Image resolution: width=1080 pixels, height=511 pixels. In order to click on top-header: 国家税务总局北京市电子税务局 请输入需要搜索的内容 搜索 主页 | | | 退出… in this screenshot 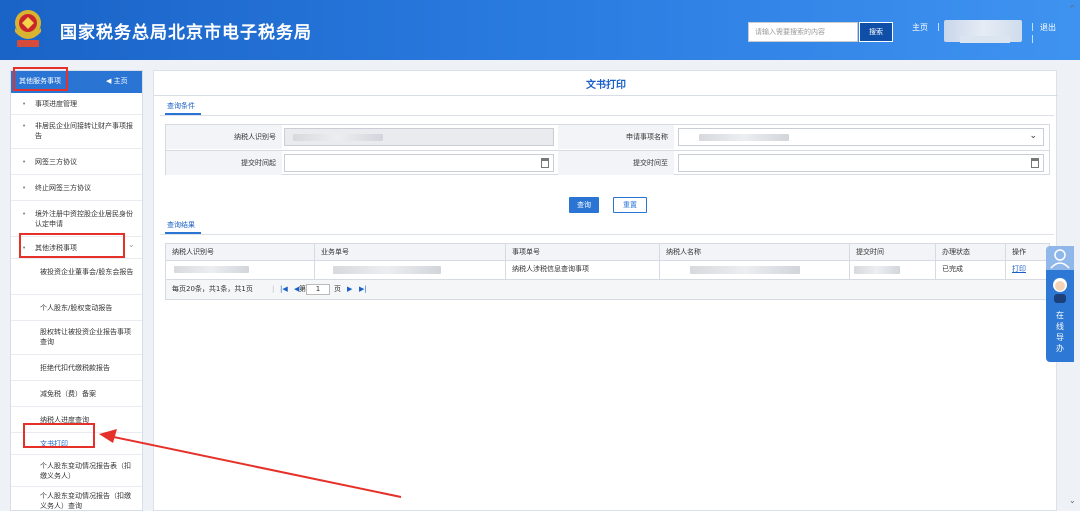, I will do `click(540, 30)`.